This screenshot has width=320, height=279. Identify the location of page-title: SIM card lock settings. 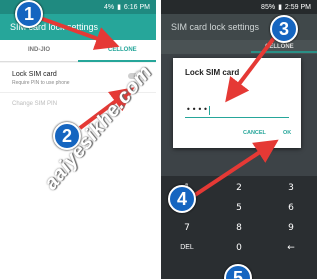
(215, 27).